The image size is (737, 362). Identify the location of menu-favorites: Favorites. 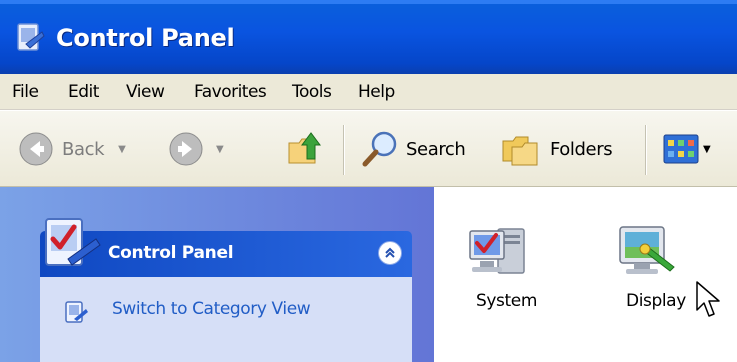
(230, 92).